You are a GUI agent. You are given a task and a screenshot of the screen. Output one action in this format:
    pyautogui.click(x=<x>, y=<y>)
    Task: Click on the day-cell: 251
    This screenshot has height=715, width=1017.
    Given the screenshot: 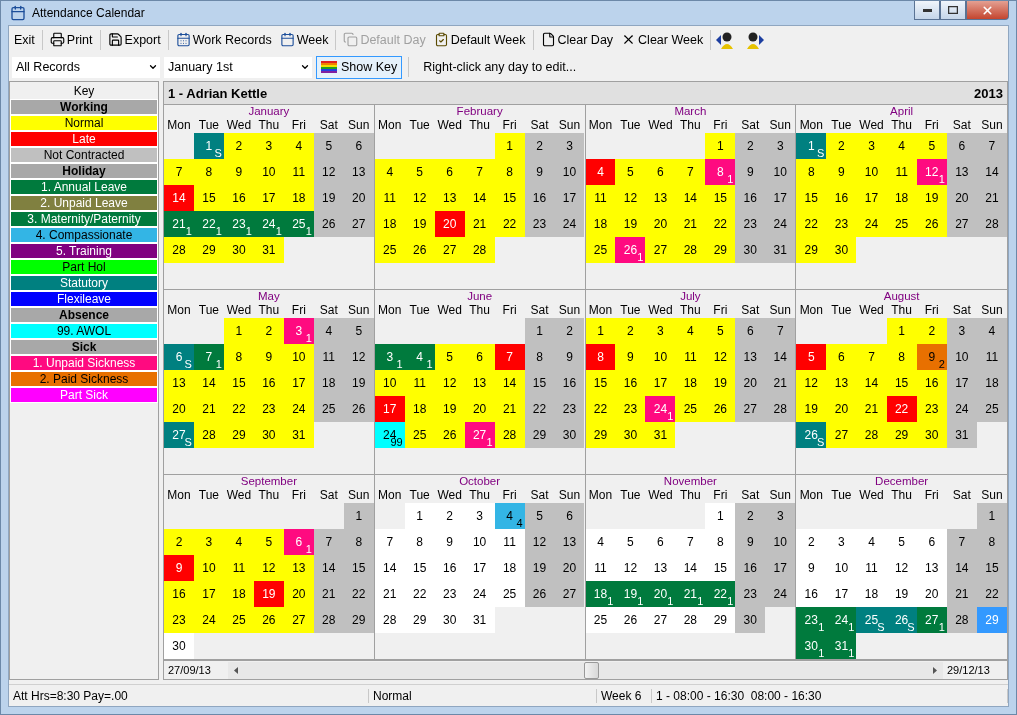 What is the action you would take?
    pyautogui.click(x=298, y=224)
    